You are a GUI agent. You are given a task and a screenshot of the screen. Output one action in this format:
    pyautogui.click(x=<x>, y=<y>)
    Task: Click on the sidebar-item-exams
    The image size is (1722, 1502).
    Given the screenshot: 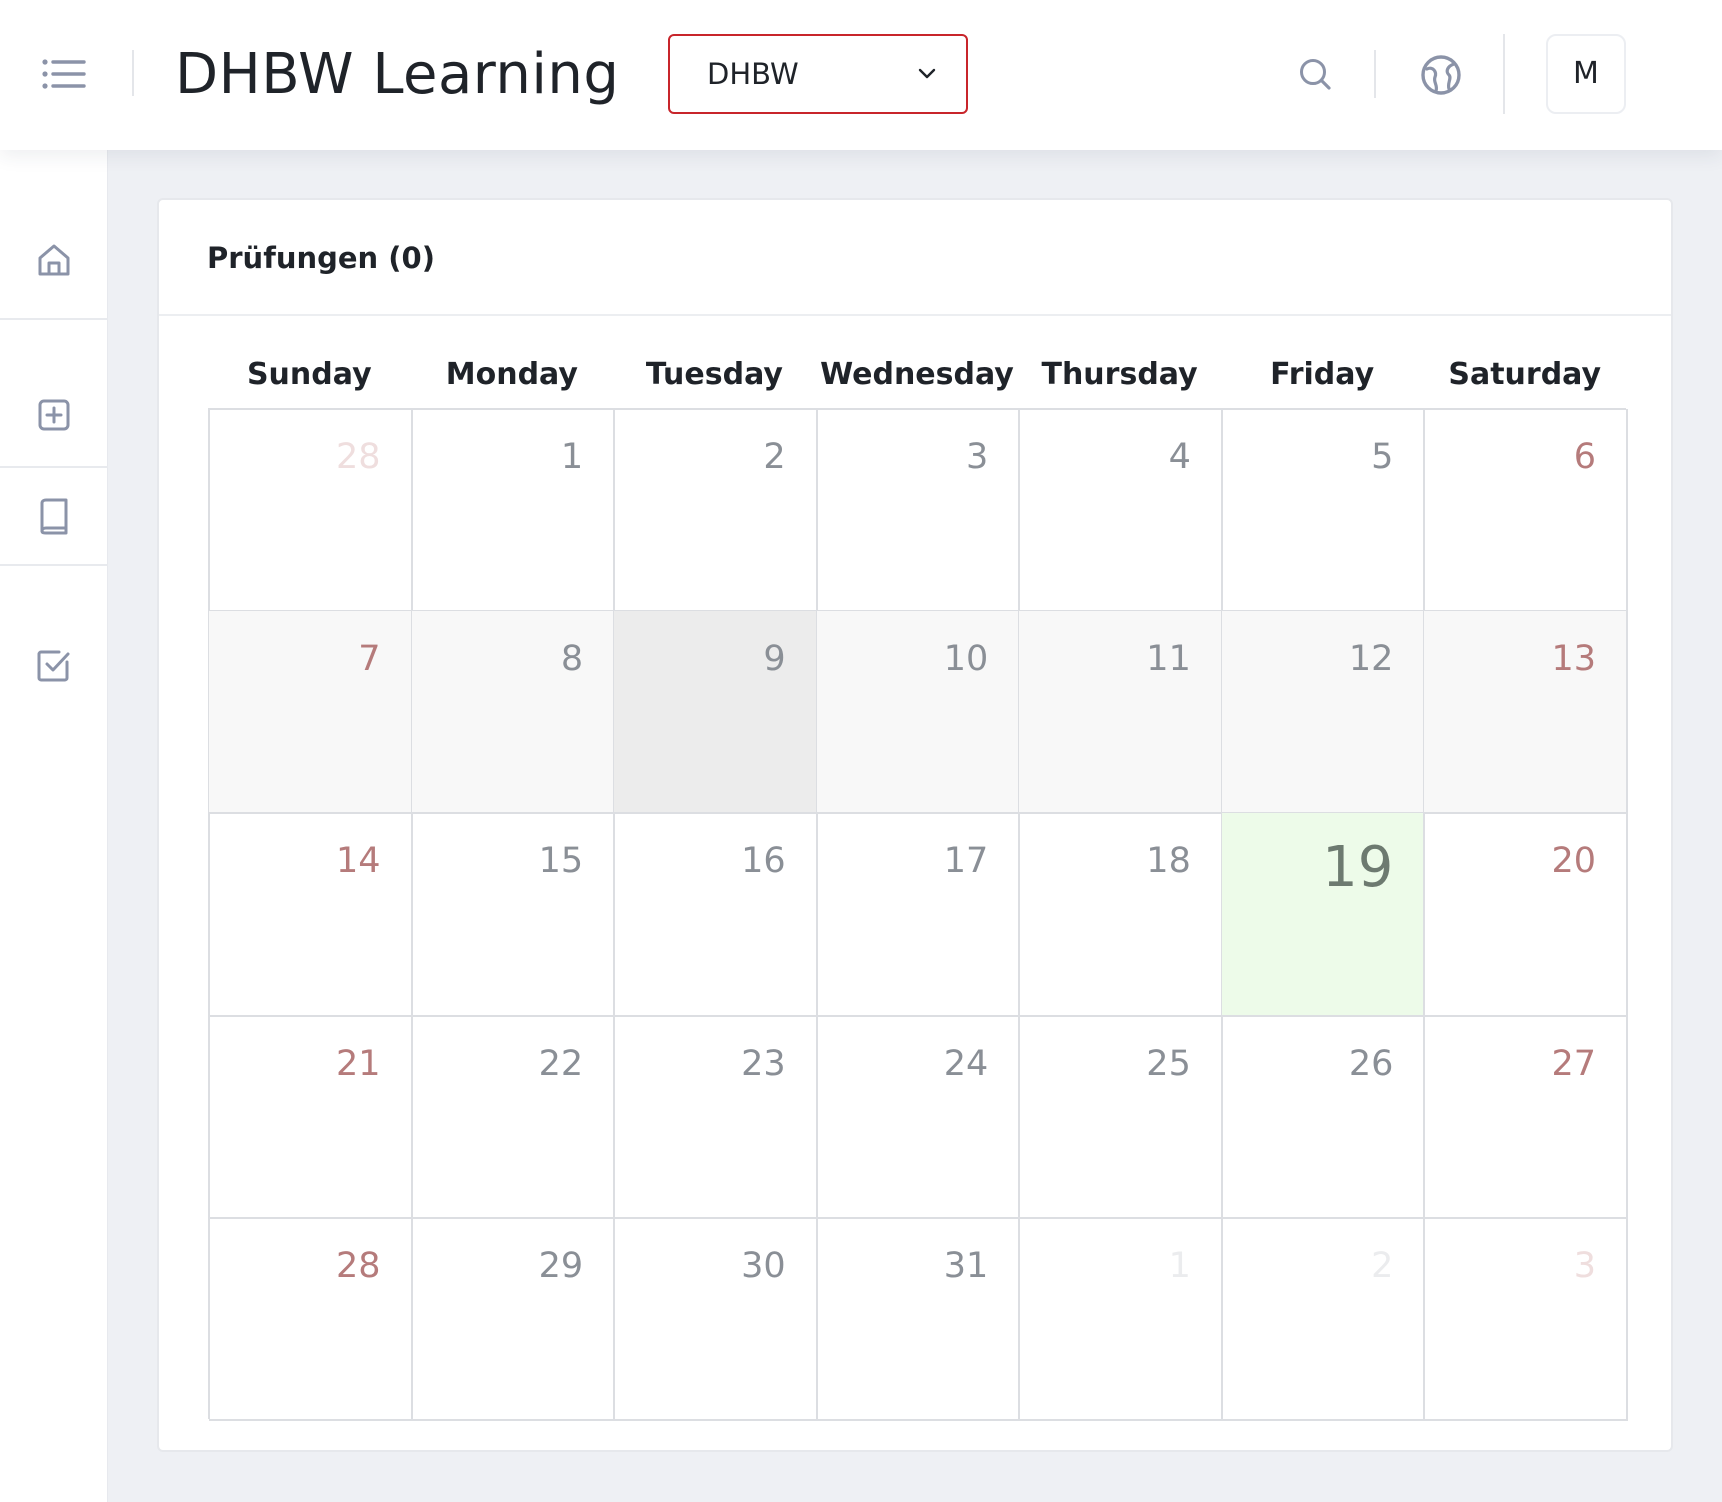 What is the action you would take?
    pyautogui.click(x=54, y=665)
    